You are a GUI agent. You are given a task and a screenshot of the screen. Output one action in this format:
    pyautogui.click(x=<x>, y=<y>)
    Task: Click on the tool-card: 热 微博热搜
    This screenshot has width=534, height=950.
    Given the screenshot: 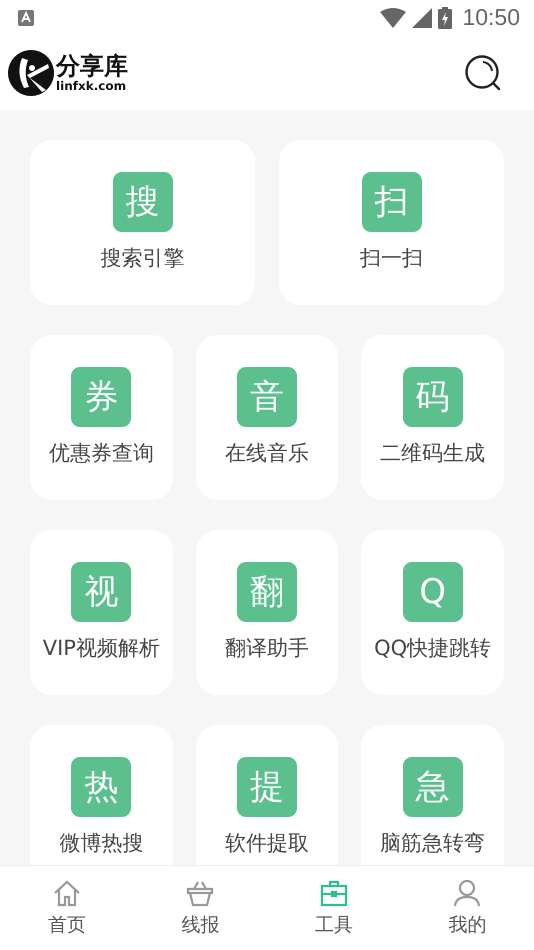 What is the action you would take?
    pyautogui.click(x=101, y=794)
    